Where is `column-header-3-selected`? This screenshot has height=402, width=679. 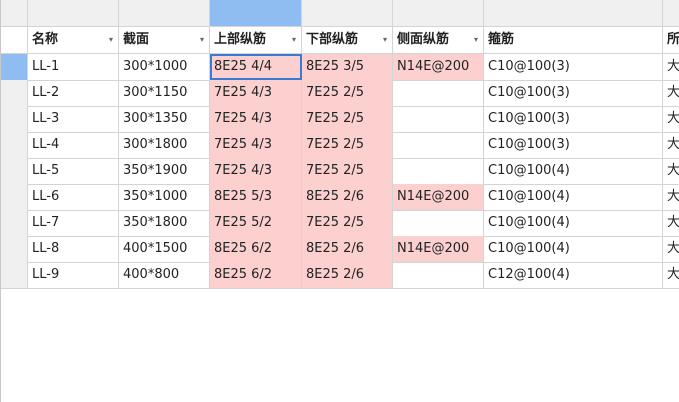 column-header-3-selected is located at coordinates (256, 13).